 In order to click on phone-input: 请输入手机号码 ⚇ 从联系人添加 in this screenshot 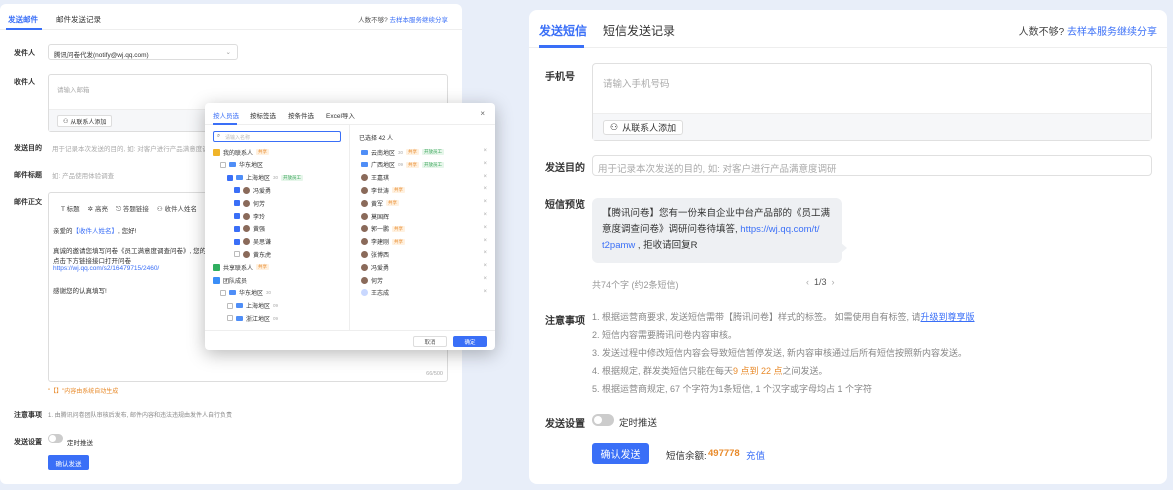, I will do `click(872, 102)`.